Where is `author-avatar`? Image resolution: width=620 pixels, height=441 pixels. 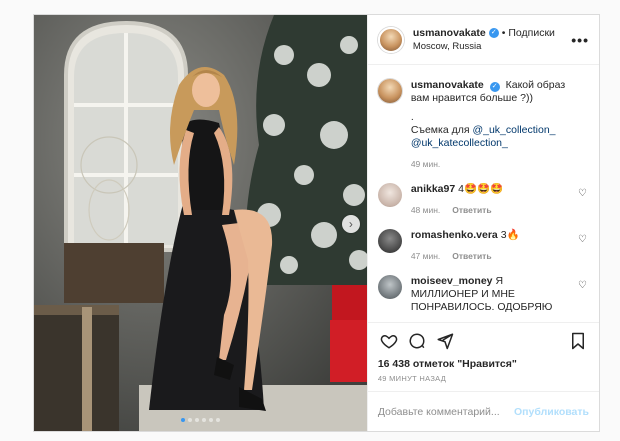 author-avatar is located at coordinates (390, 39).